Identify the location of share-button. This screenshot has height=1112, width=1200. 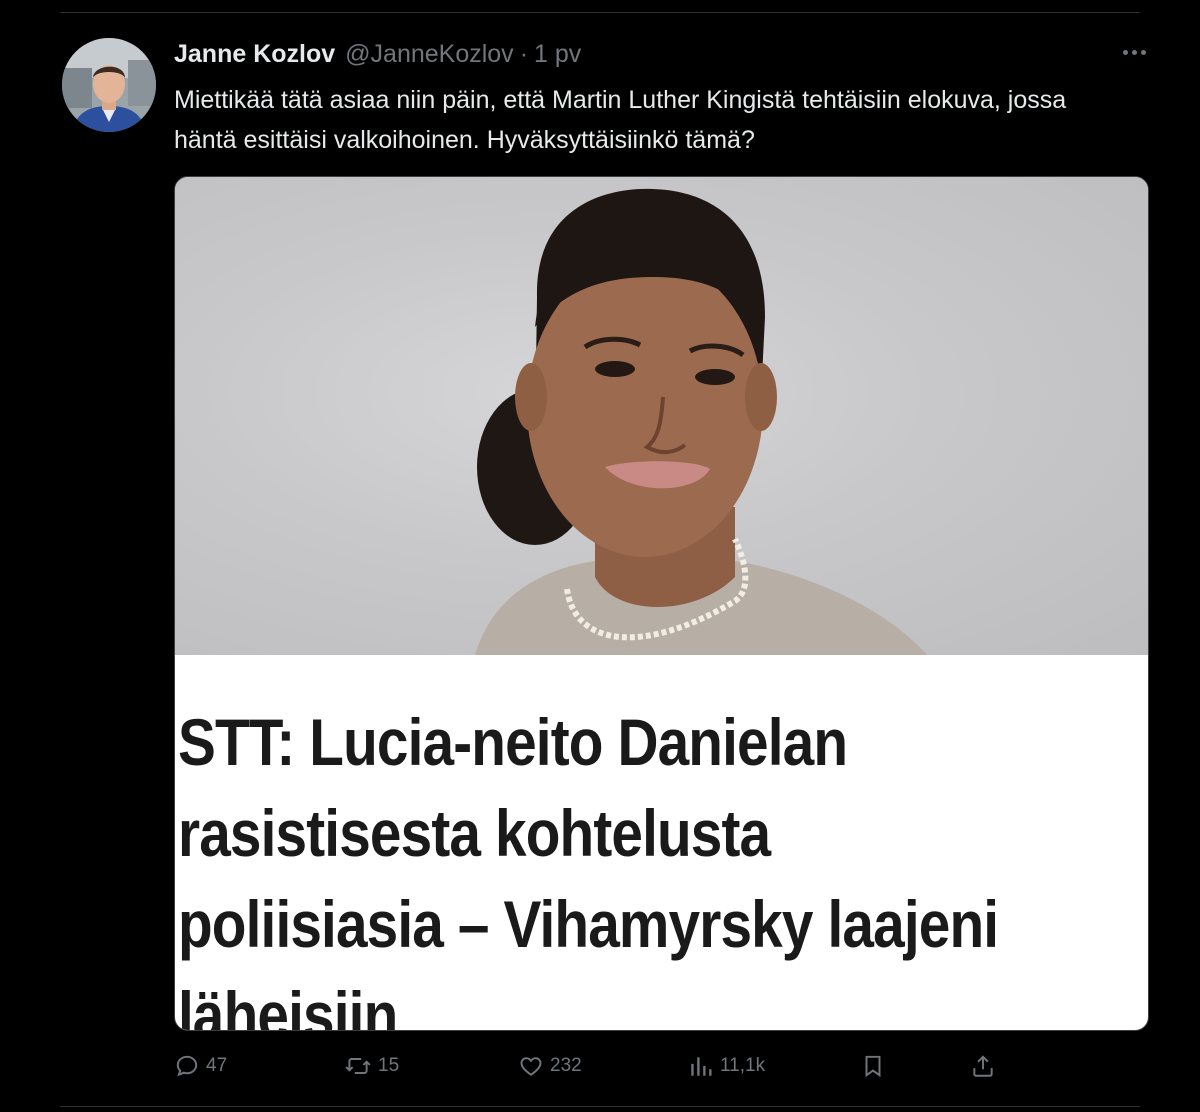
(983, 1066).